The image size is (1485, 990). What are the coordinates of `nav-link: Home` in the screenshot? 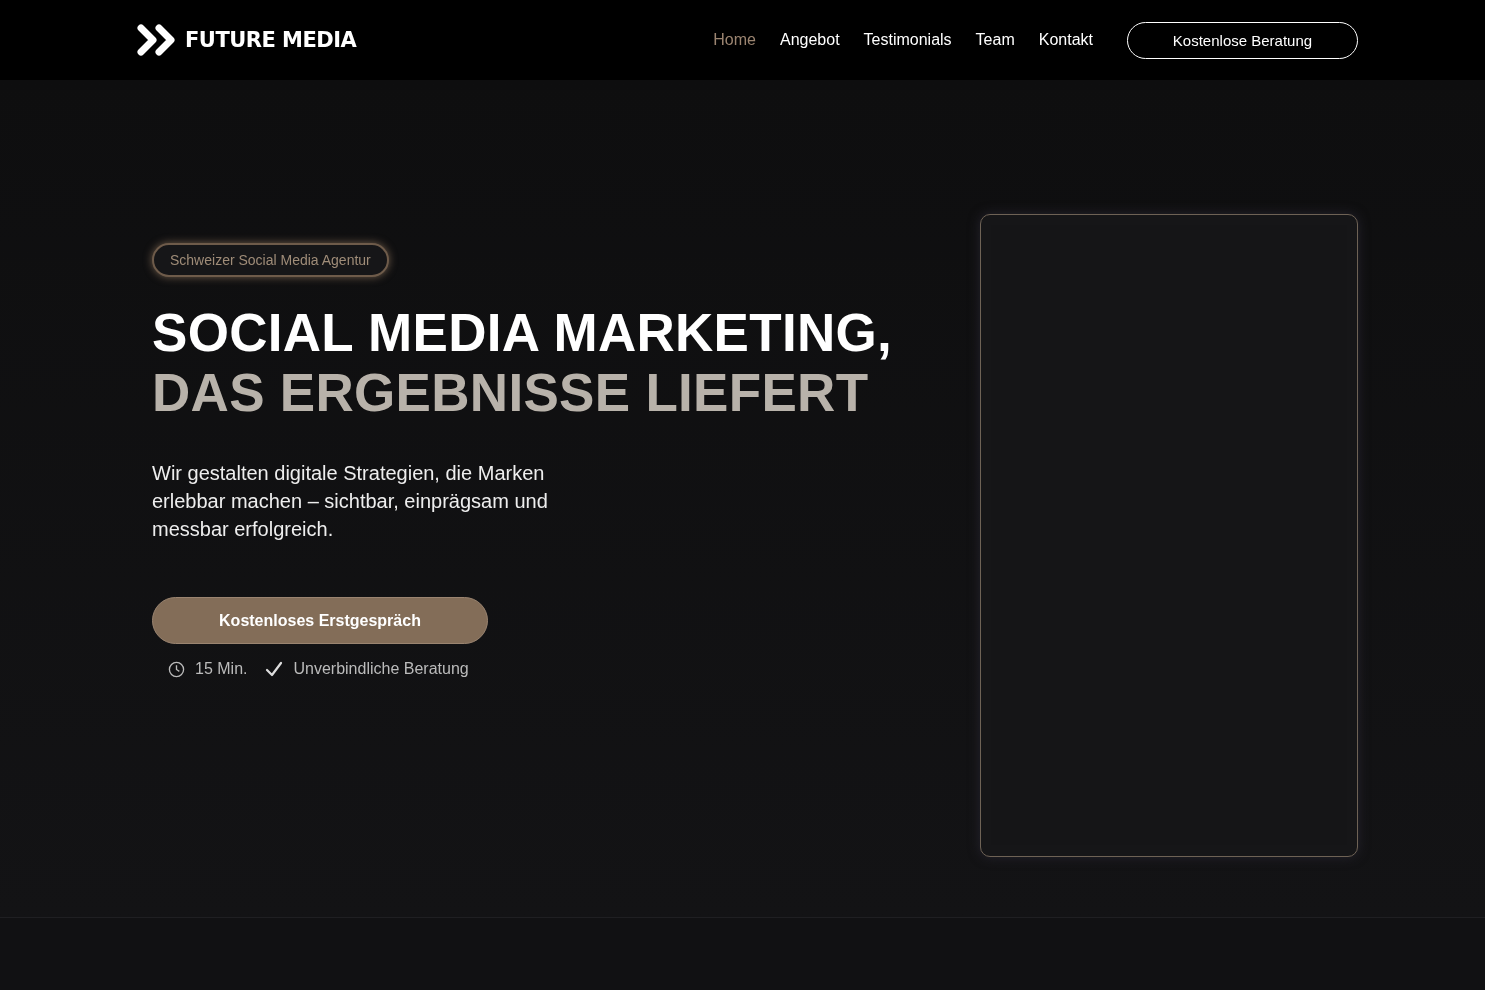 It's located at (734, 40).